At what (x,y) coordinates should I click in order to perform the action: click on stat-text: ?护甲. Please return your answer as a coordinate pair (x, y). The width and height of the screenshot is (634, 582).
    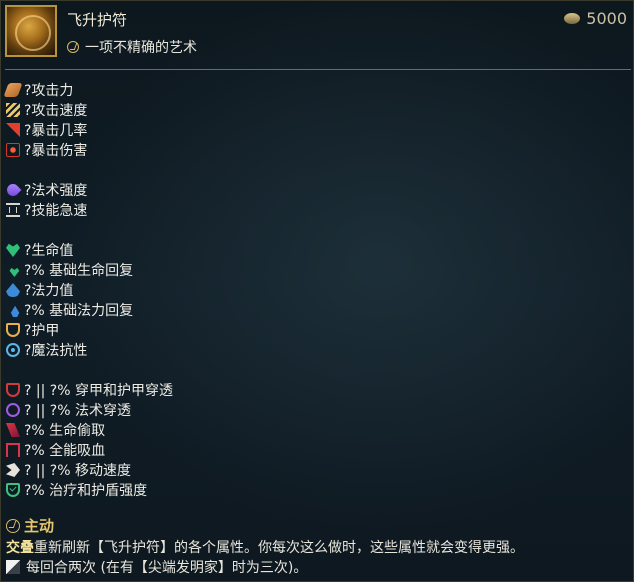
    Looking at the image, I should click on (42, 331).